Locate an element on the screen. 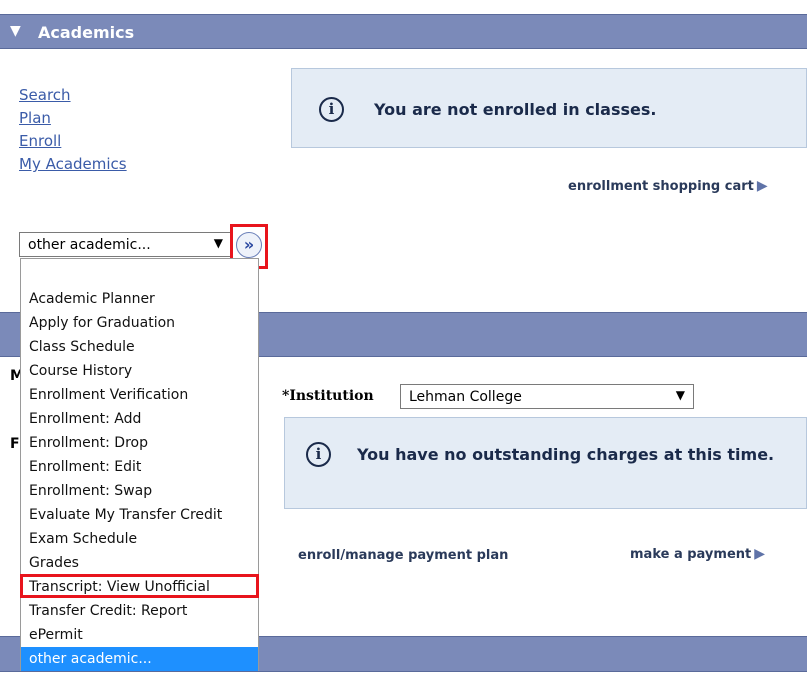 Image resolution: width=807 pixels, height=675 pixels. enrollment-info-alert: i You are not enrolled in classes. is located at coordinates (549, 108).